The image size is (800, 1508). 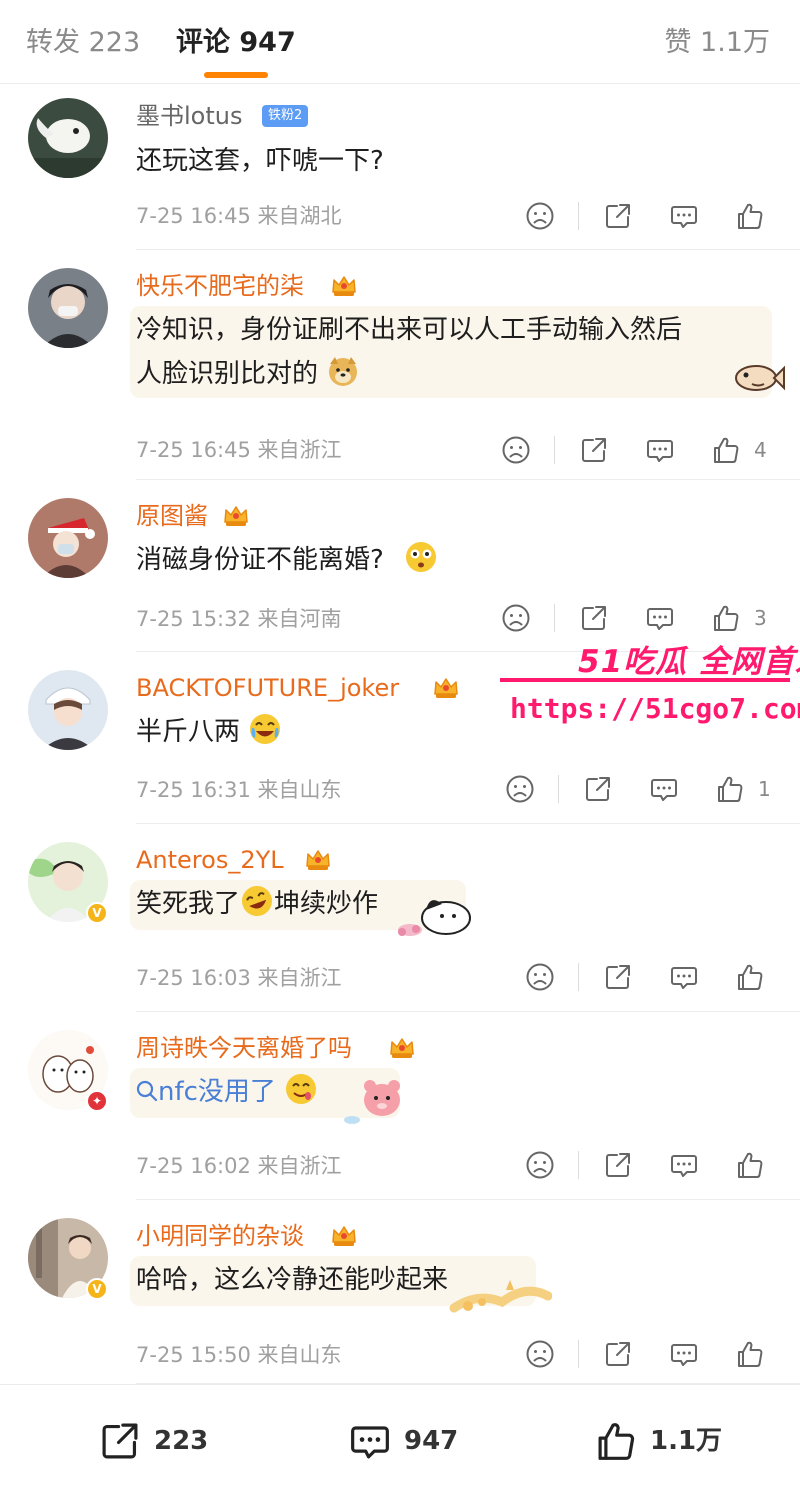 I want to click on comment-actions: 3, so click(x=636, y=618).